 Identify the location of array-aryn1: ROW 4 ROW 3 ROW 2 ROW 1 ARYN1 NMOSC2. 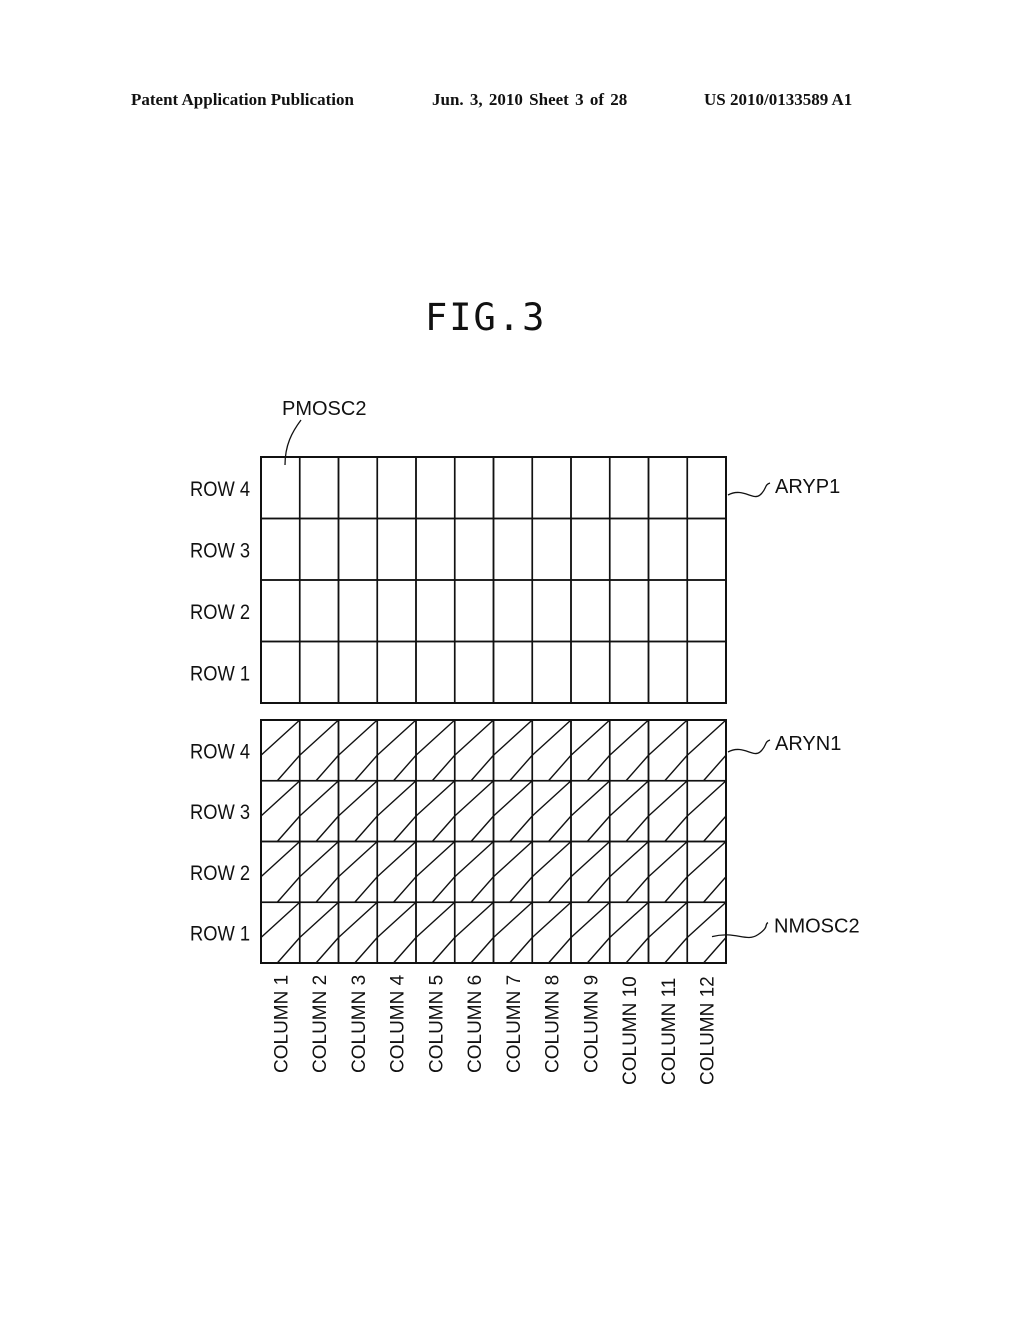
(525, 841).